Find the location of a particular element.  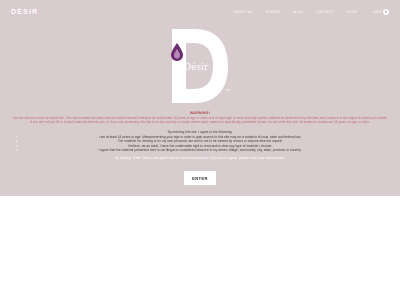

nav-contact: CONTACT is located at coordinates (324, 12).